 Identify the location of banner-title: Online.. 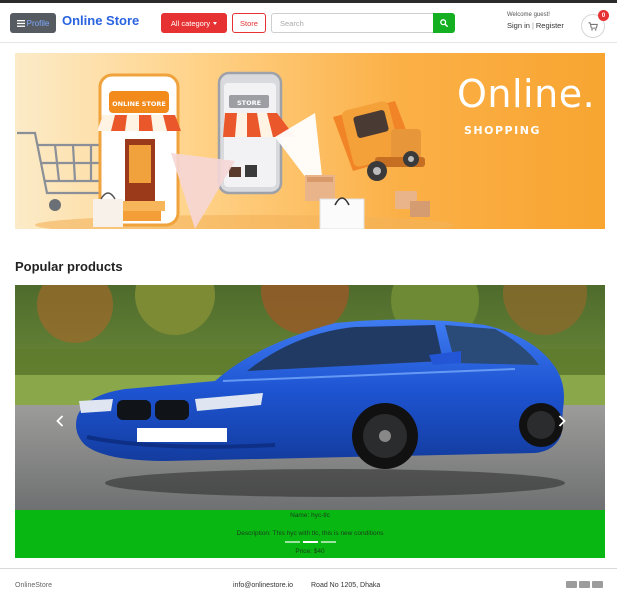
(526, 94).